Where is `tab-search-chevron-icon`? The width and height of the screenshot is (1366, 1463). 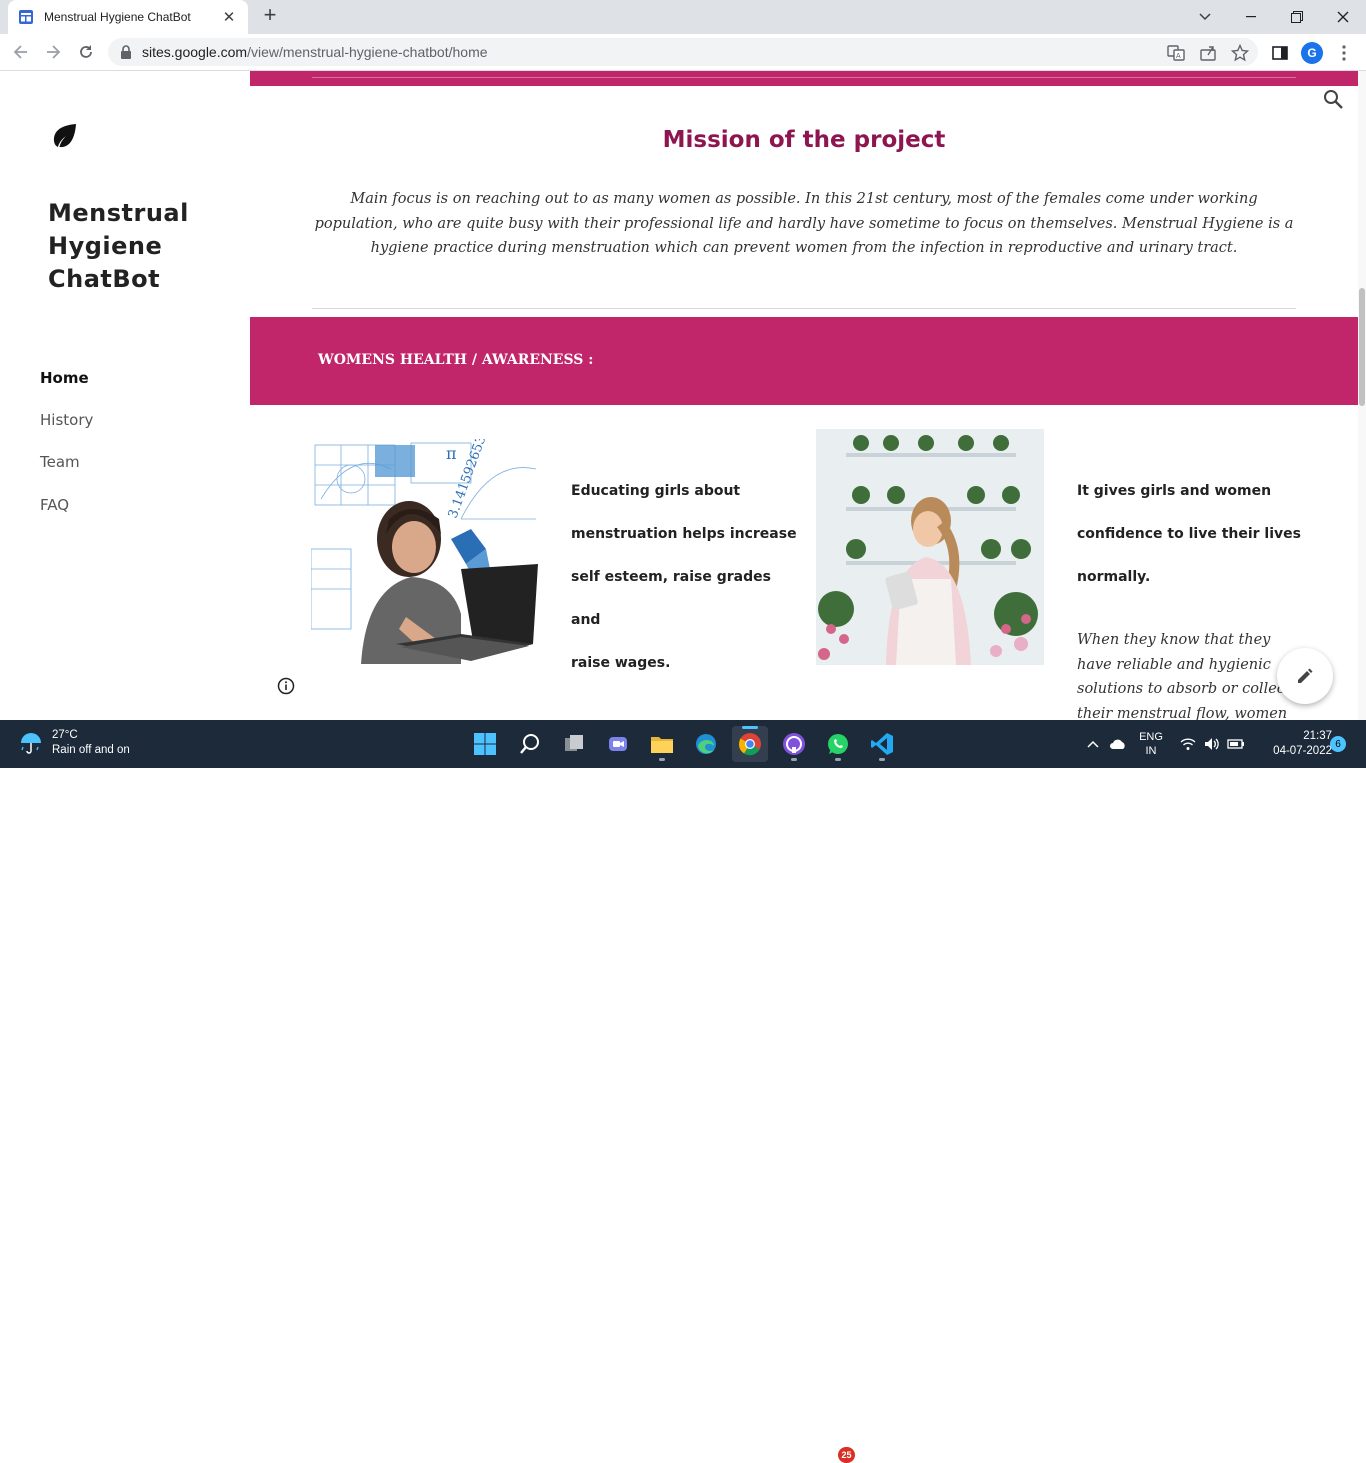 tab-search-chevron-icon is located at coordinates (1205, 17).